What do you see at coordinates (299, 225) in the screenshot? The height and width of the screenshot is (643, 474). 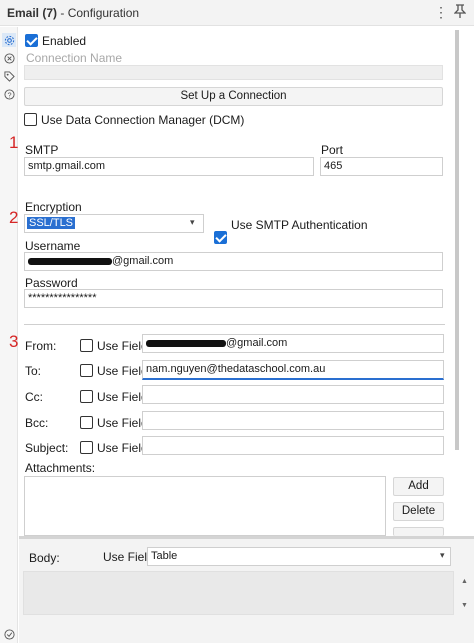 I see `smtp-auth-label: Use SMTP Authentication` at bounding box center [299, 225].